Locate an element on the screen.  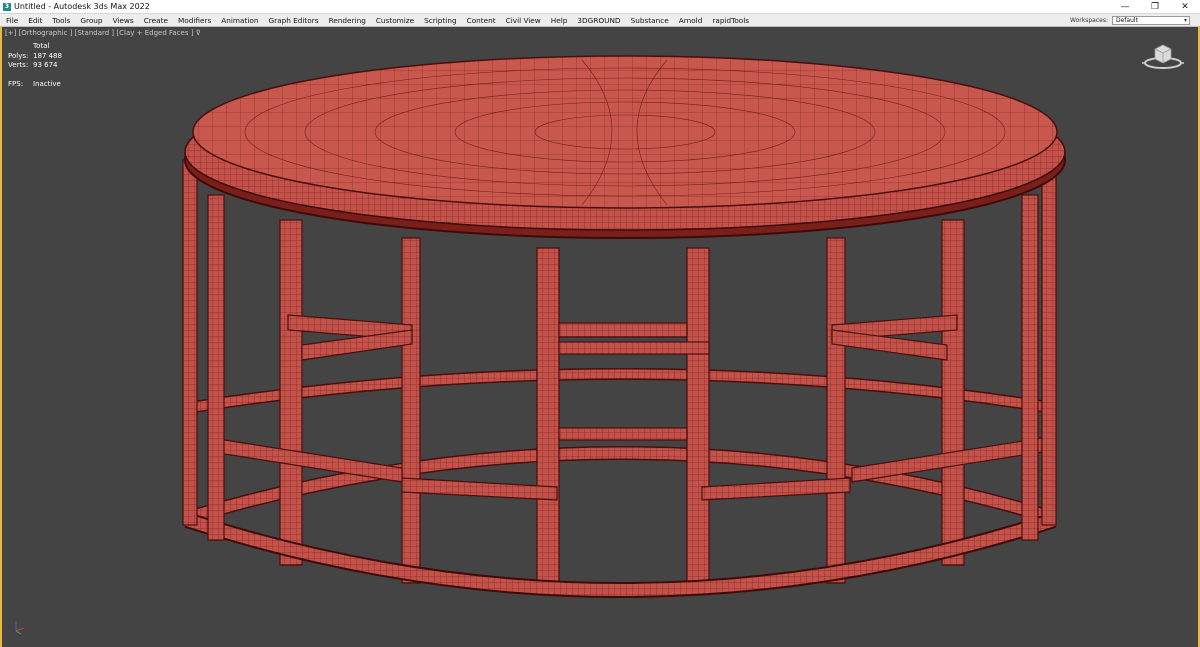
stats-header: Total is located at coordinates (41, 46).